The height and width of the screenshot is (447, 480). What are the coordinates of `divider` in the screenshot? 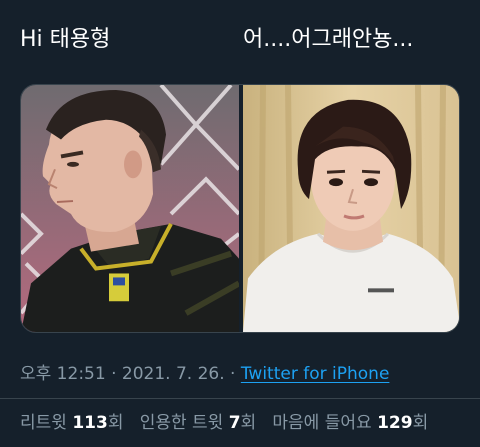 It's located at (240, 398).